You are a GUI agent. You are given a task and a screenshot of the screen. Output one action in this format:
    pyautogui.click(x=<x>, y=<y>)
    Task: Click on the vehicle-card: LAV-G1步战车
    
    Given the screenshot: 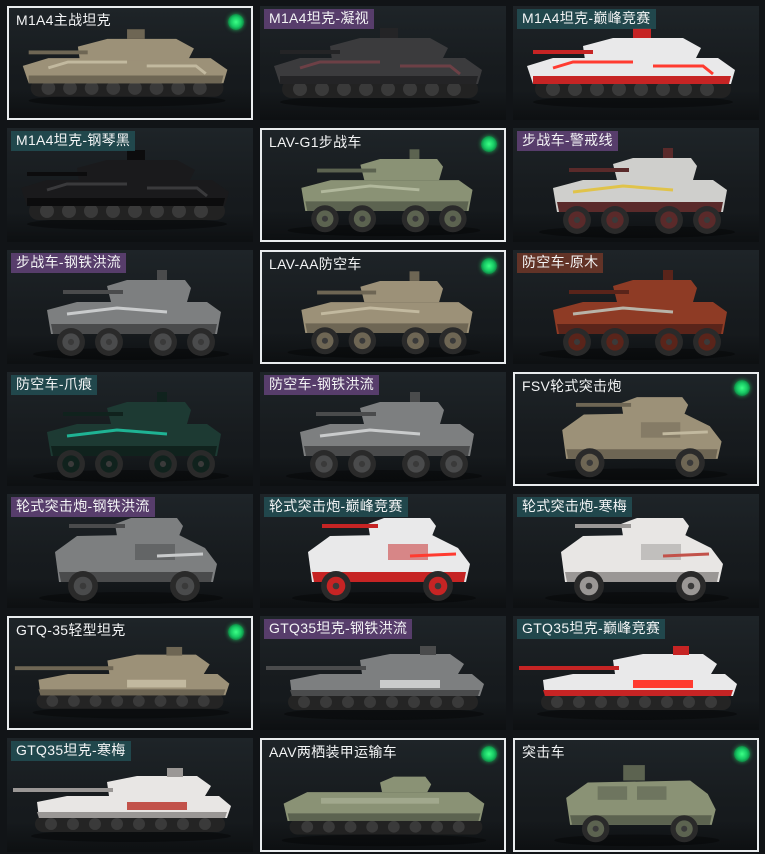 What is the action you would take?
    pyautogui.click(x=383, y=185)
    